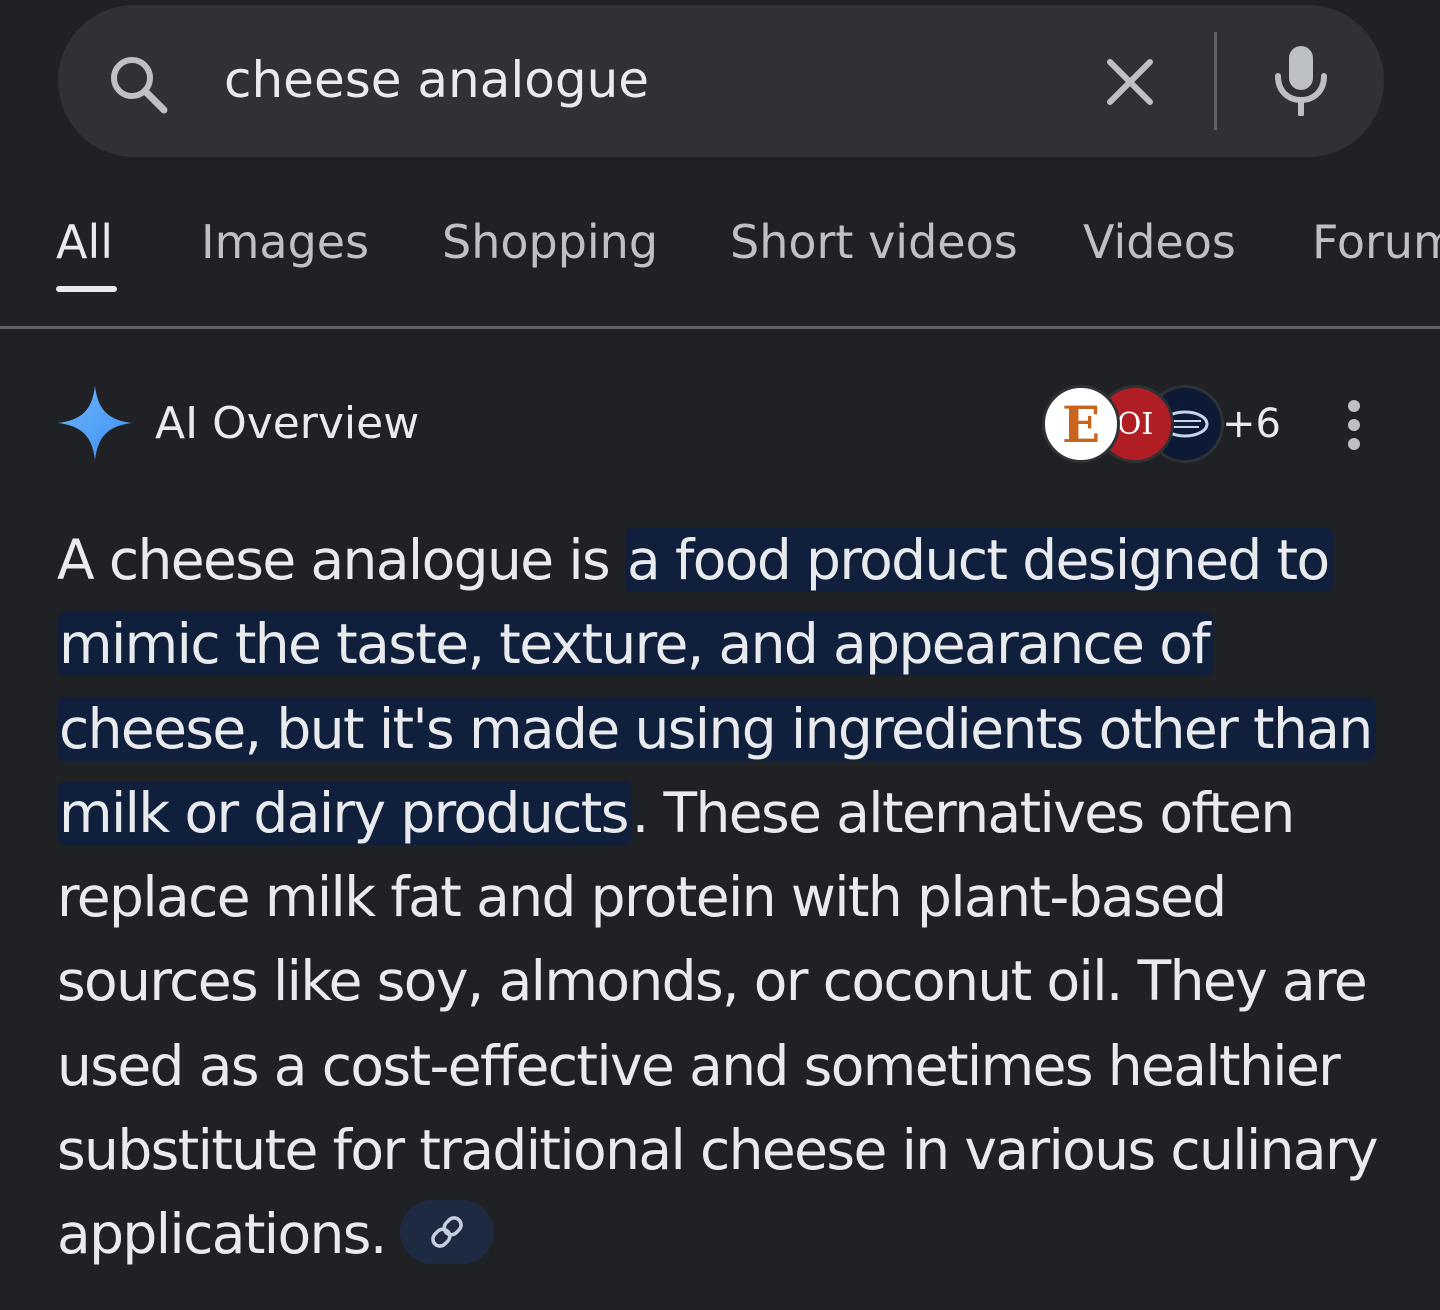  Describe the element at coordinates (1376, 242) in the screenshot. I see `tab-forum: Forum` at that location.